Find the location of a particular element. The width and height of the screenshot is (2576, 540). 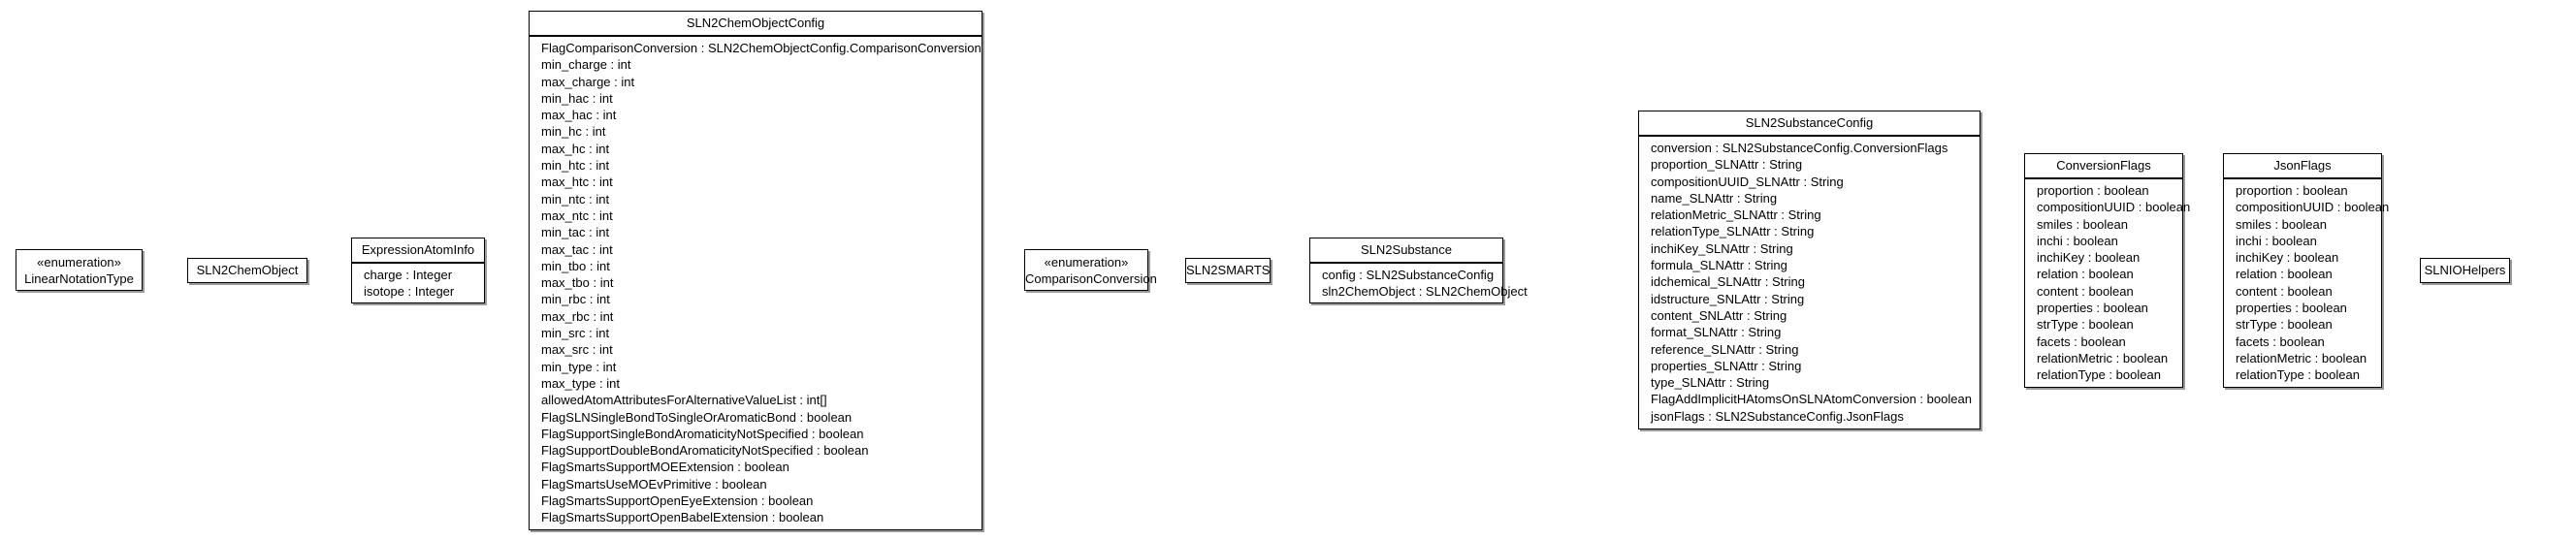

attribute-item: min_rbc : int is located at coordinates (575, 299).